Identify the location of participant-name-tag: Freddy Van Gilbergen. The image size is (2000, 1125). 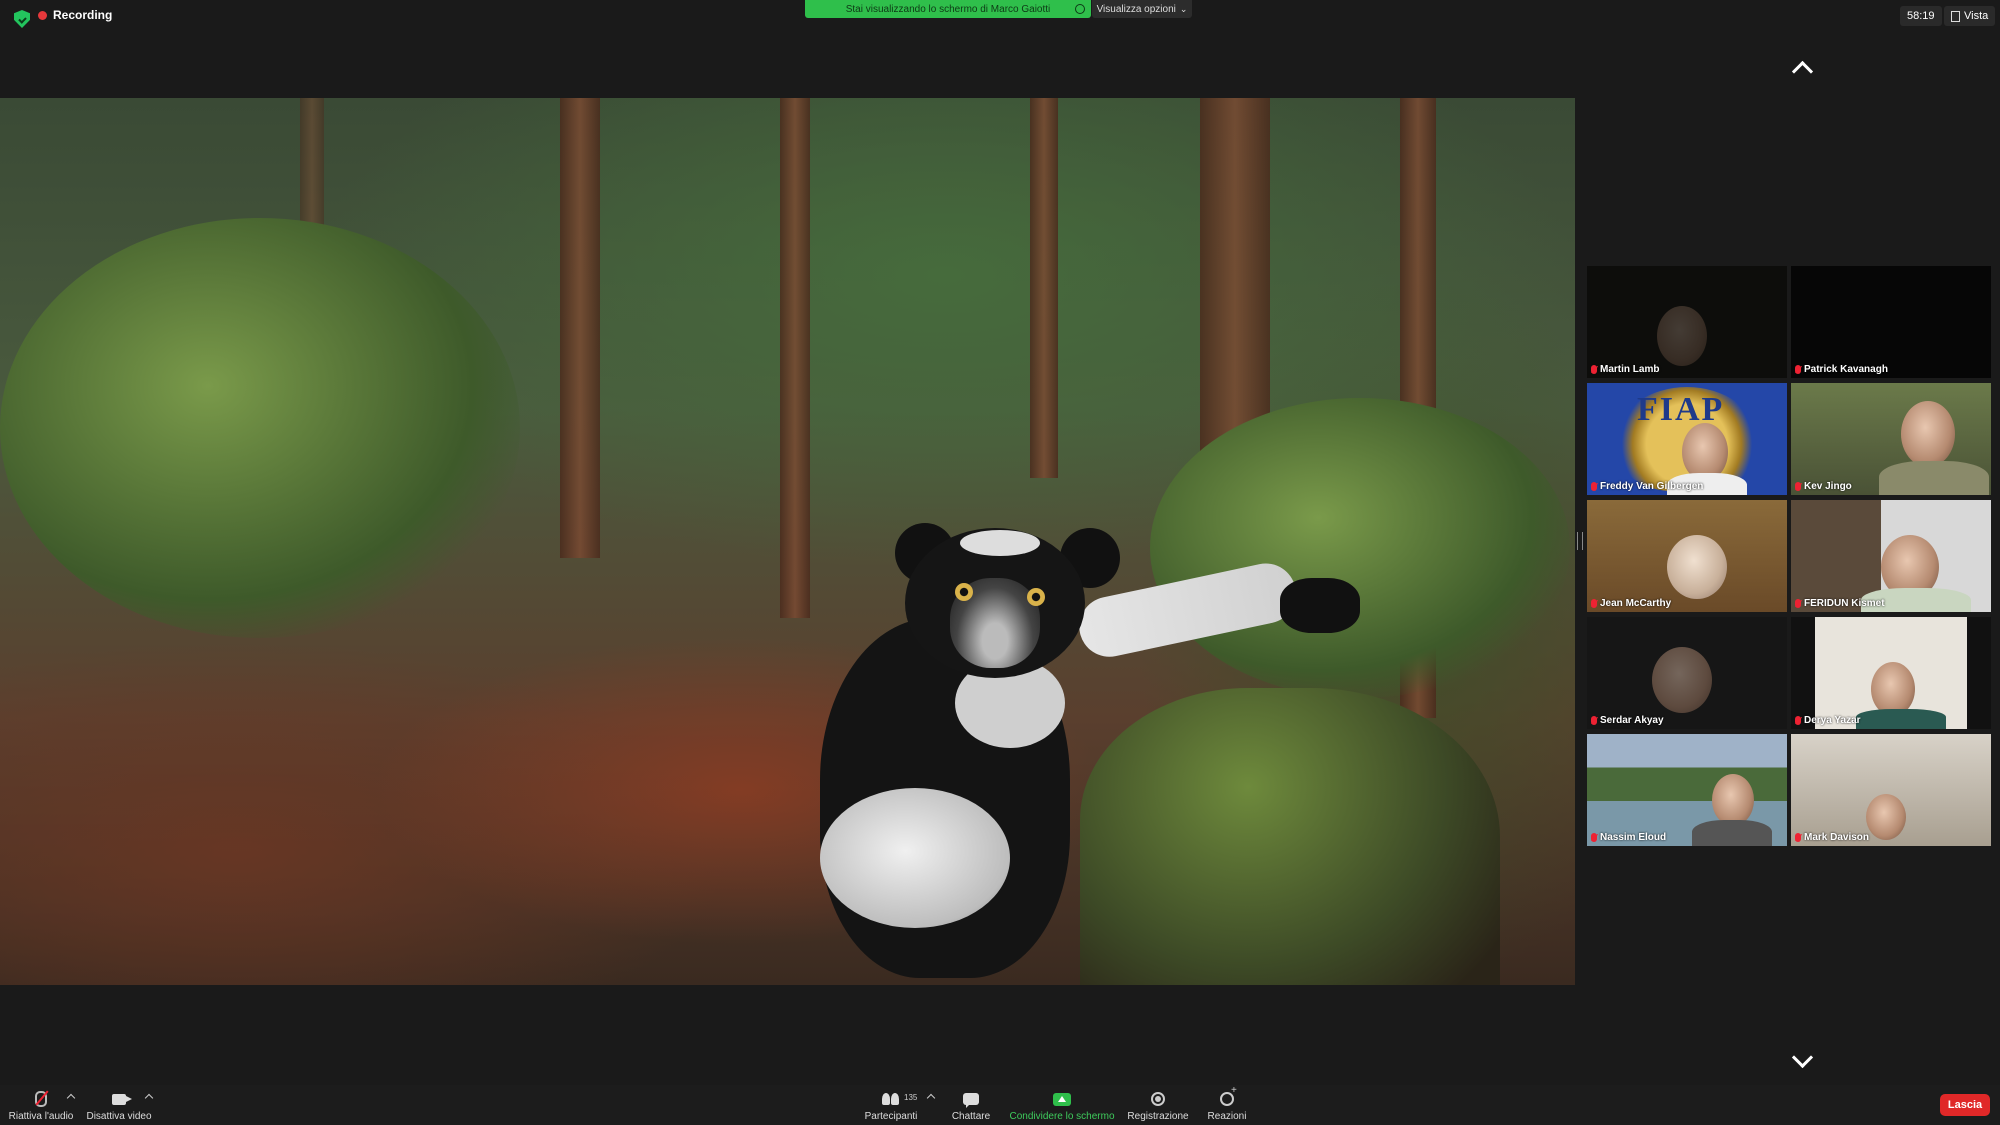
(1647, 486).